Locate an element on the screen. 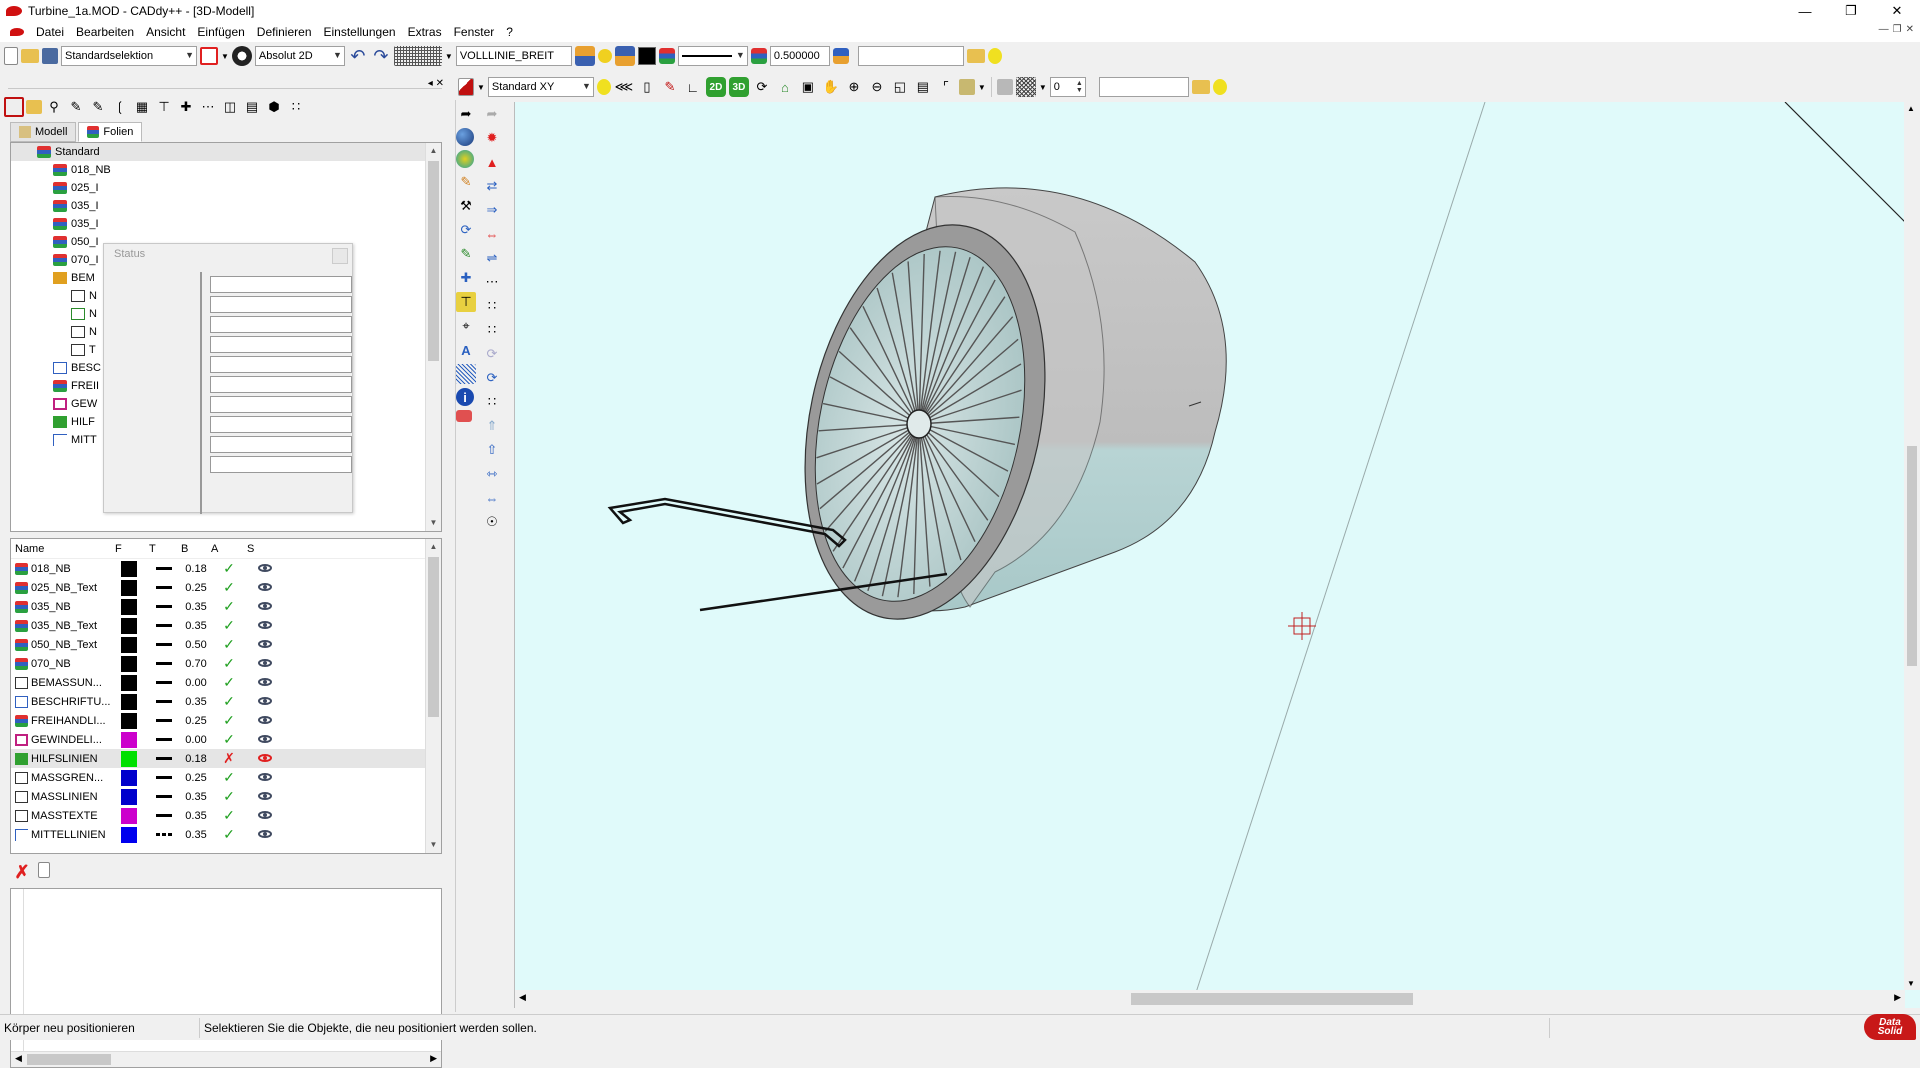 Image resolution: width=1920 pixels, height=1068 pixels. scroll-thumb is located at coordinates (1912, 556).